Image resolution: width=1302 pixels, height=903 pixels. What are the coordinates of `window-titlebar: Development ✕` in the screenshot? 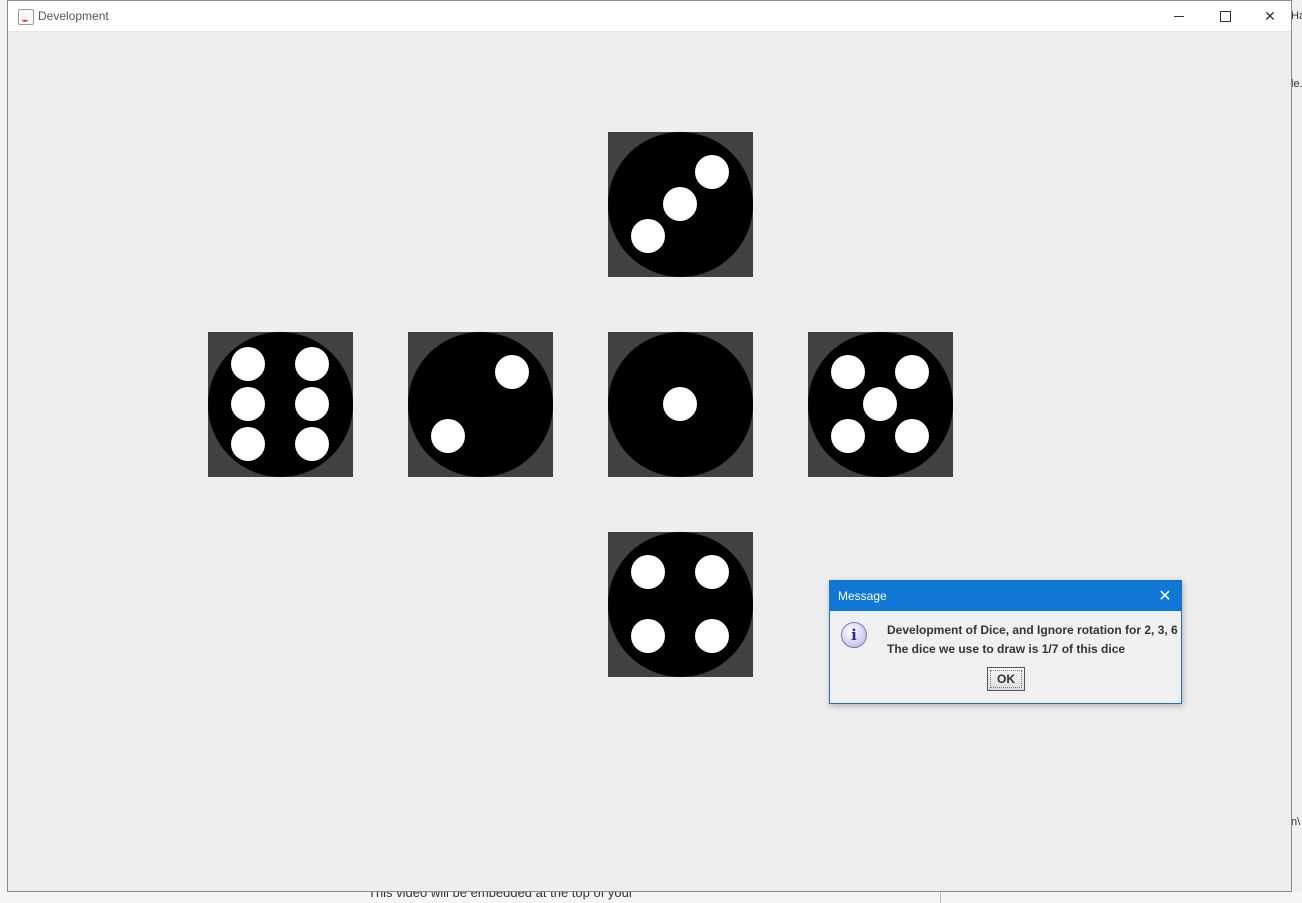 It's located at (649, 16).